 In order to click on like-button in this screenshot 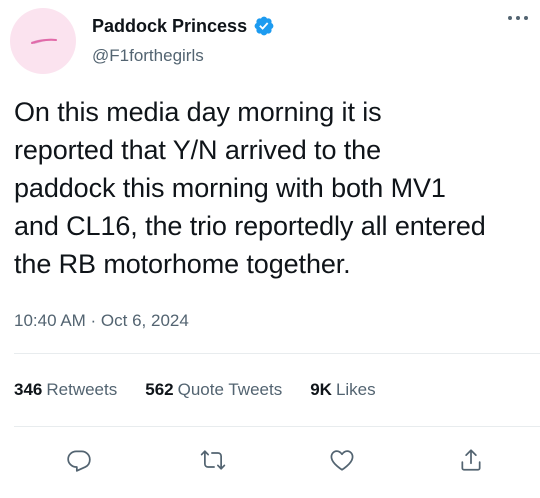, I will do `click(342, 460)`.